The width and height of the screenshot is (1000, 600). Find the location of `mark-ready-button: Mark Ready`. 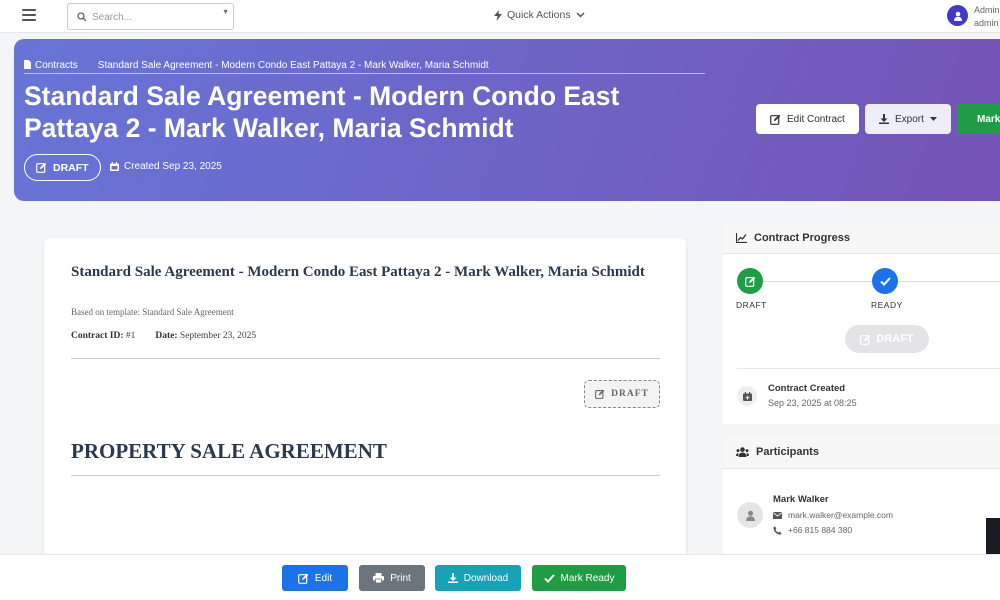

mark-ready-button: Mark Ready is located at coordinates (978, 119).